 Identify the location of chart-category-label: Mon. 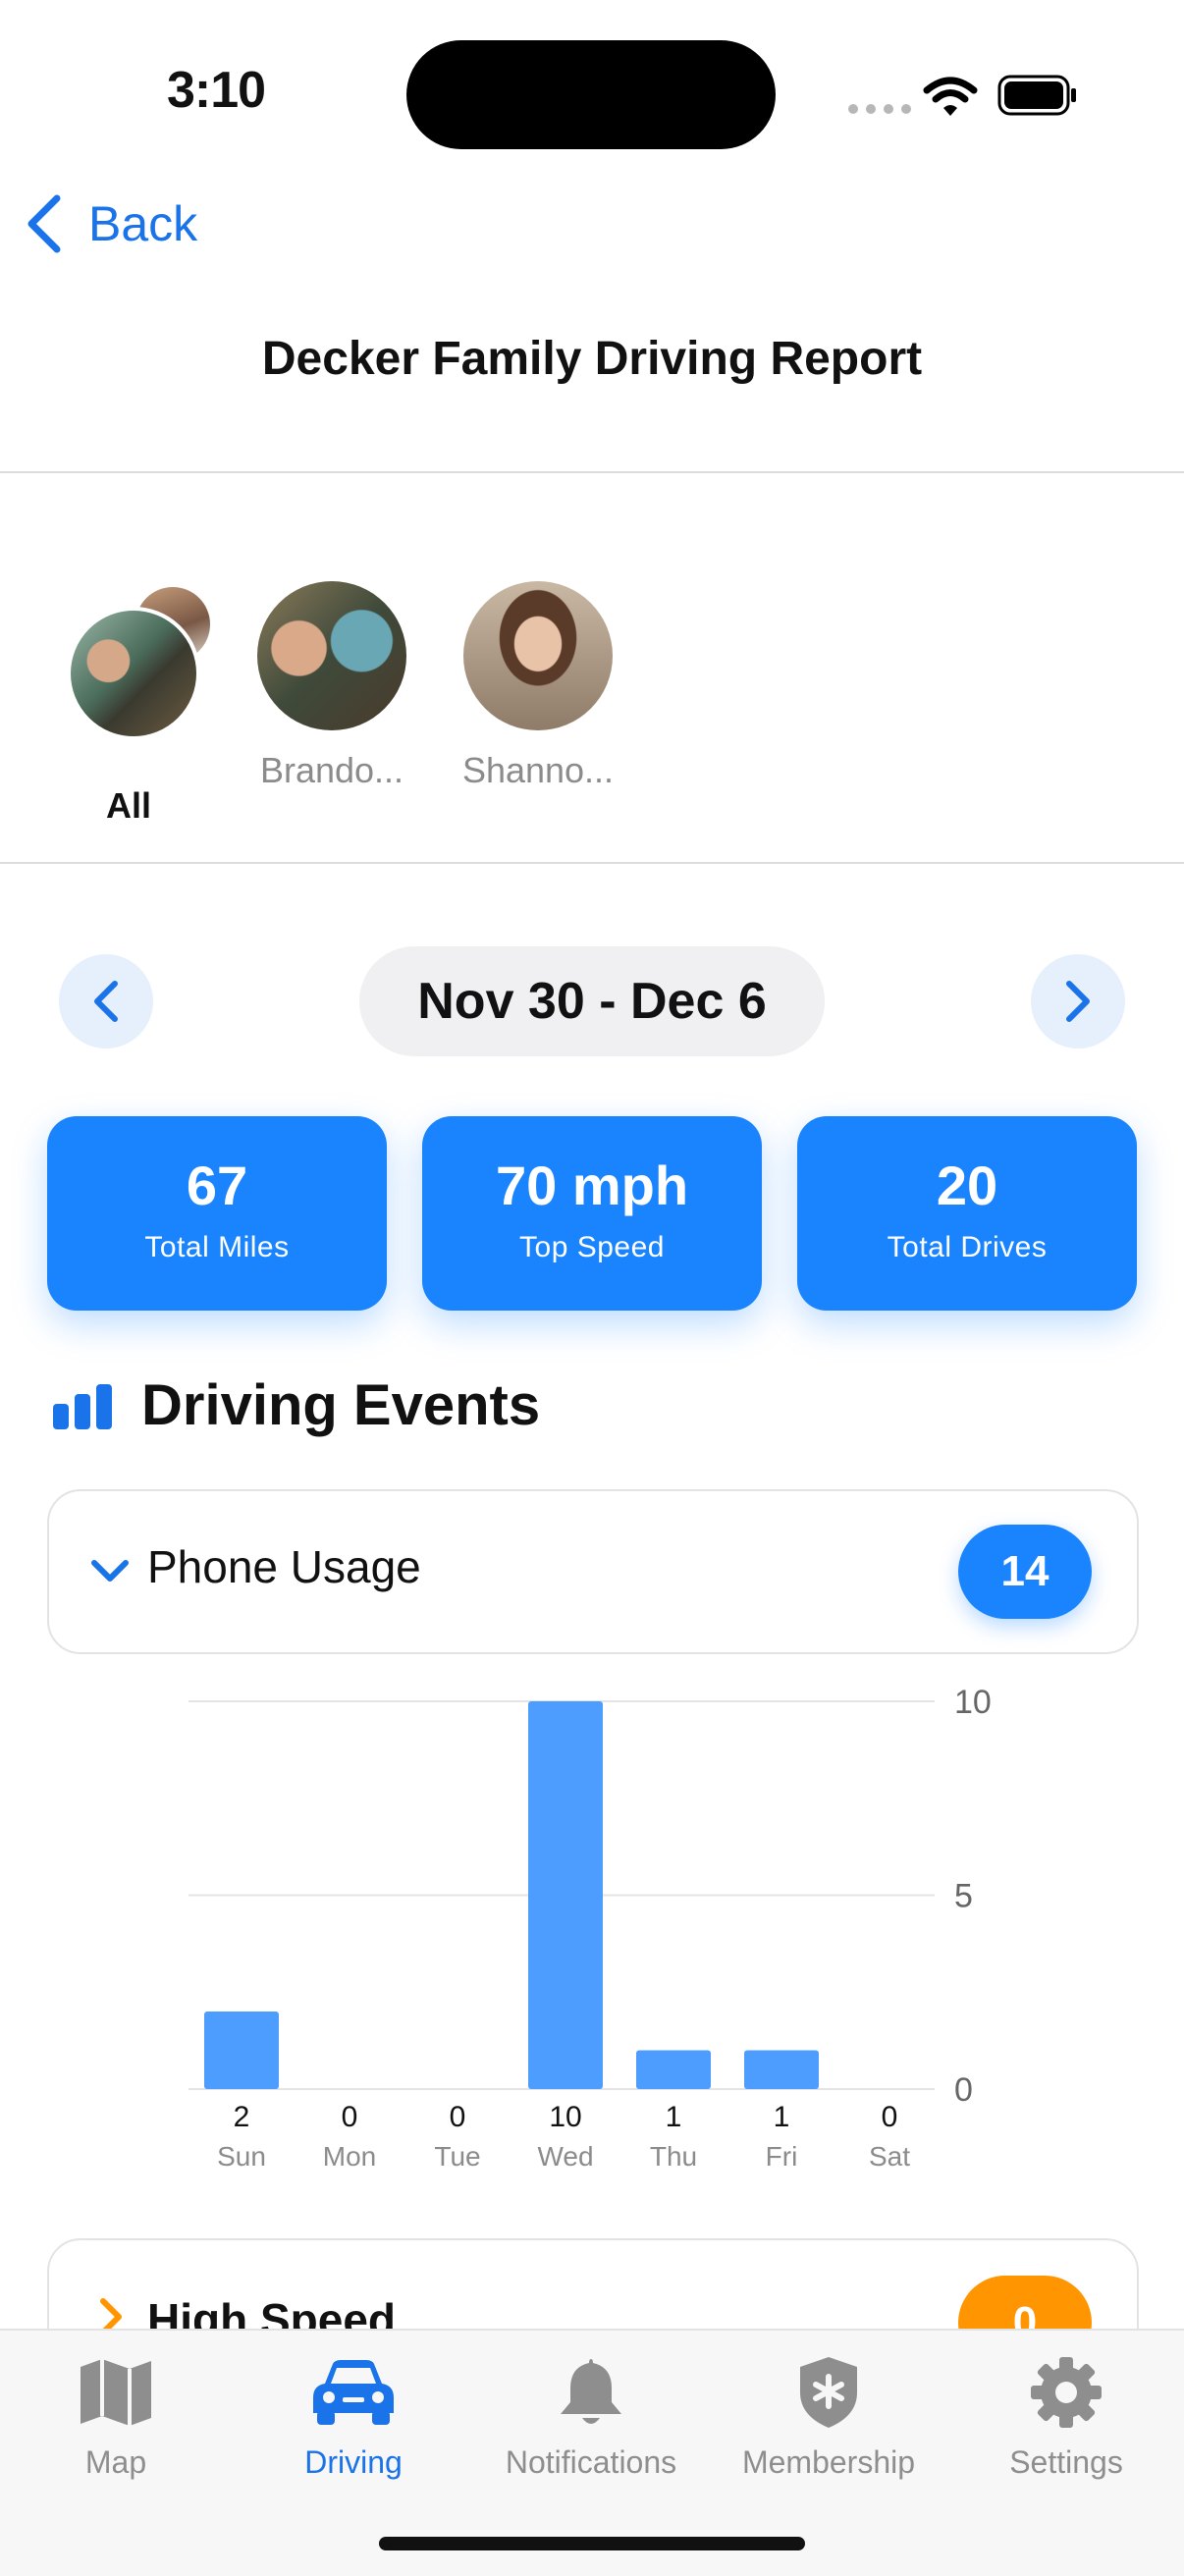
(349, 2156).